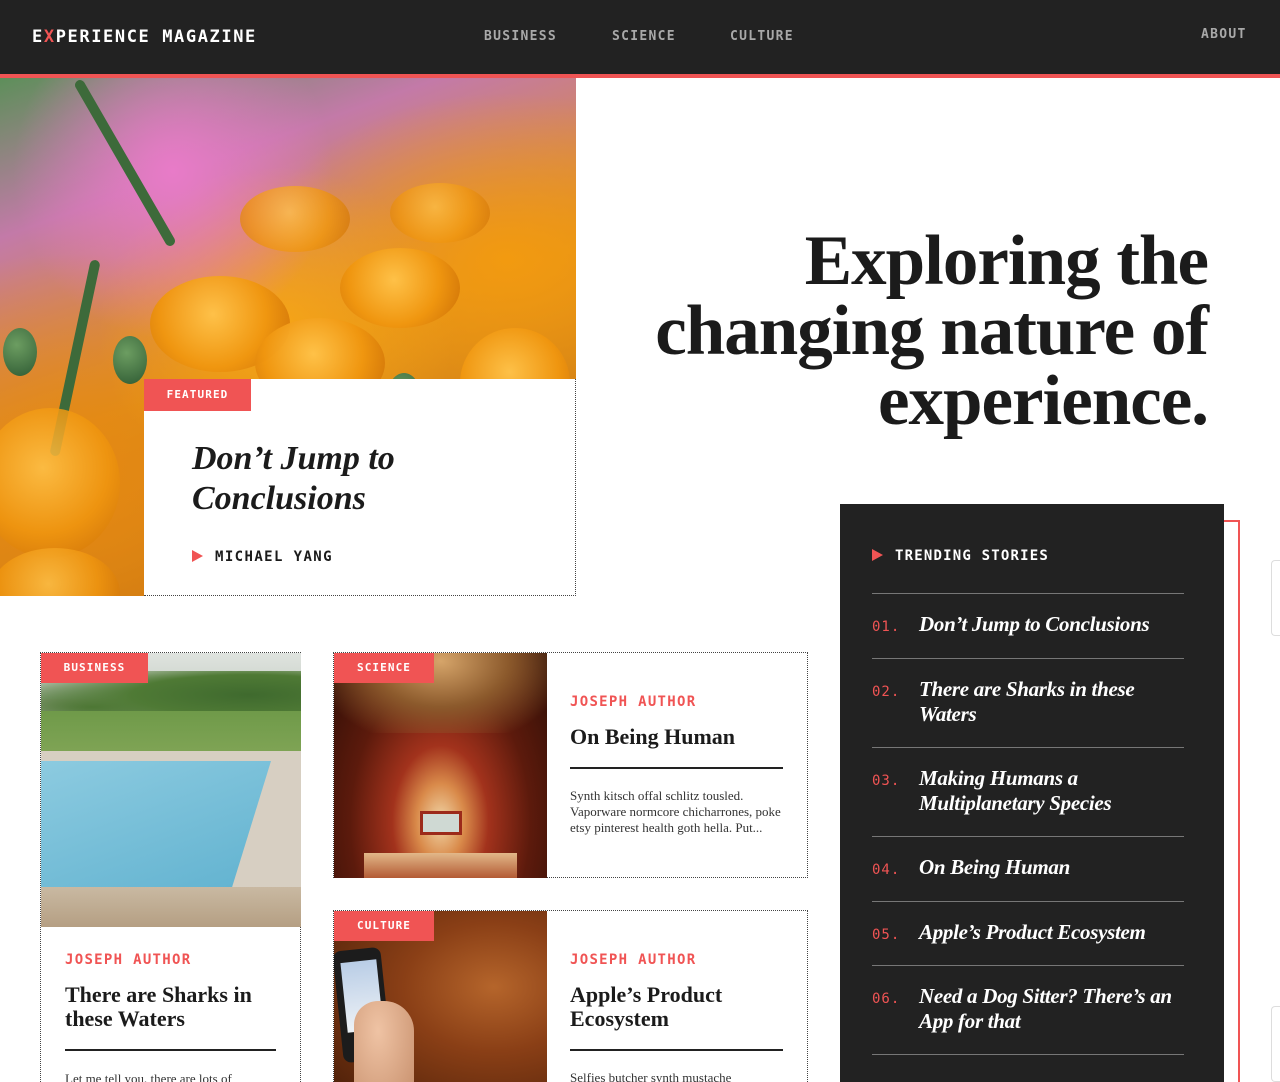 The height and width of the screenshot is (1082, 1280). What do you see at coordinates (262, 557) in the screenshot?
I see `featured-byline: MICHAEL YANG` at bounding box center [262, 557].